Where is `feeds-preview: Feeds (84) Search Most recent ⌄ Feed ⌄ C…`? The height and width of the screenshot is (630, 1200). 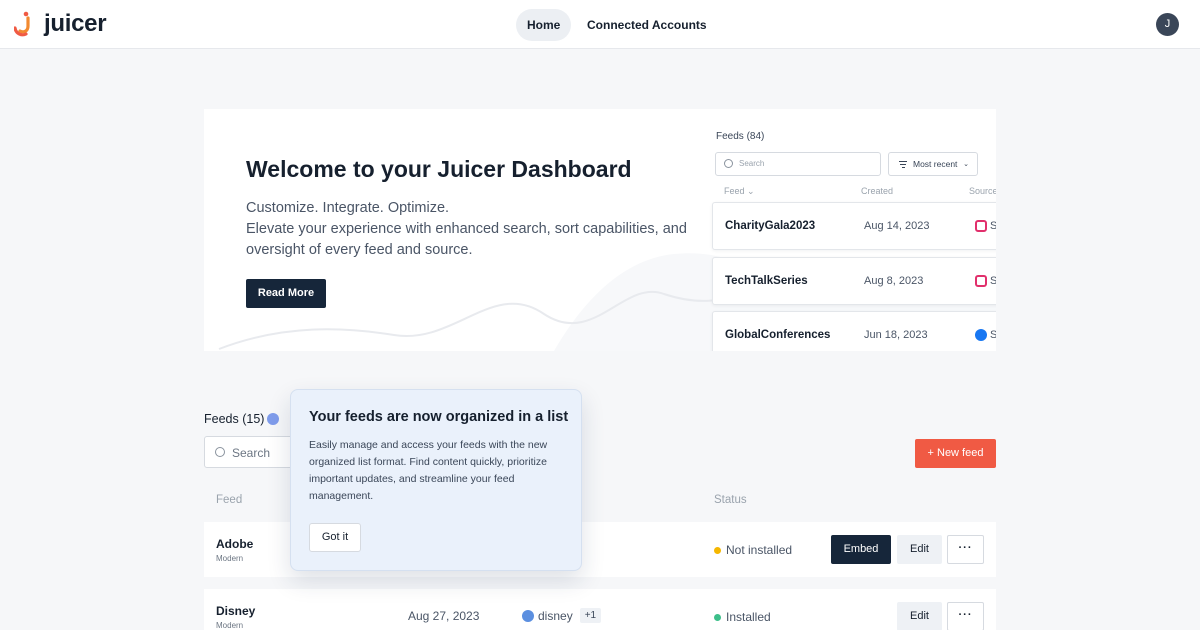
feeds-preview: Feeds (84) Search Most recent ⌄ Feed ⌄ C… is located at coordinates (854, 230).